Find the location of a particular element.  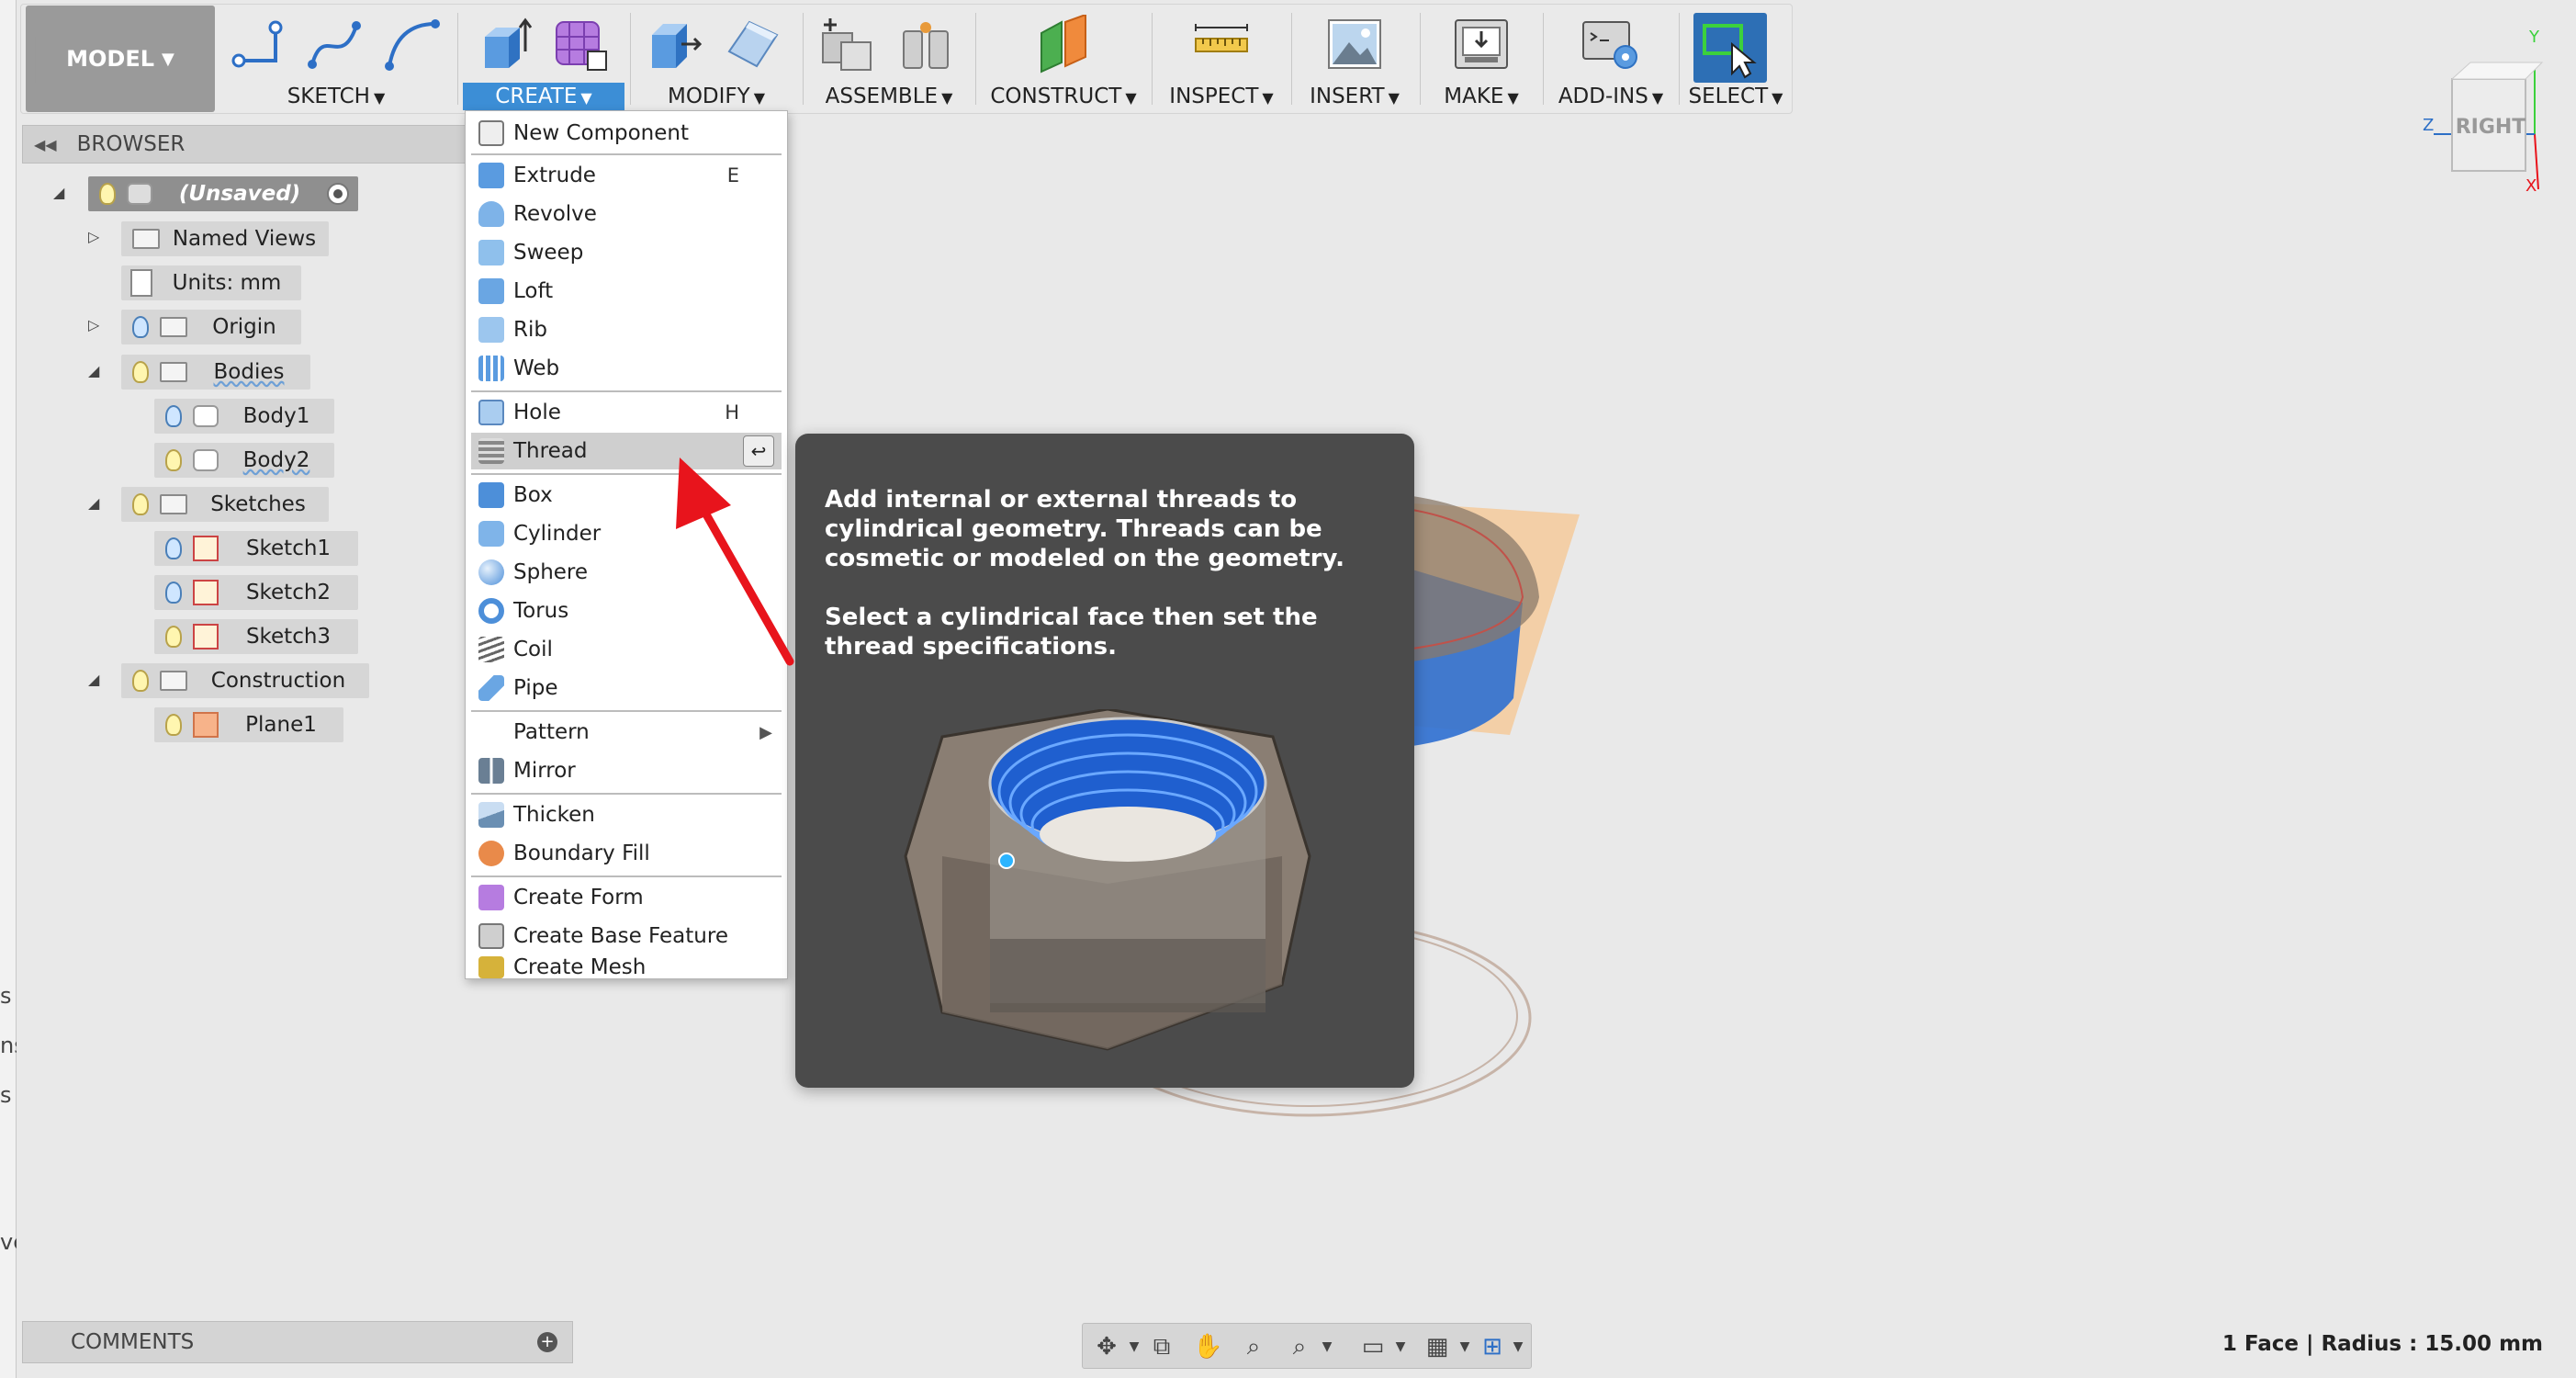

component-icon is located at coordinates (139, 194).